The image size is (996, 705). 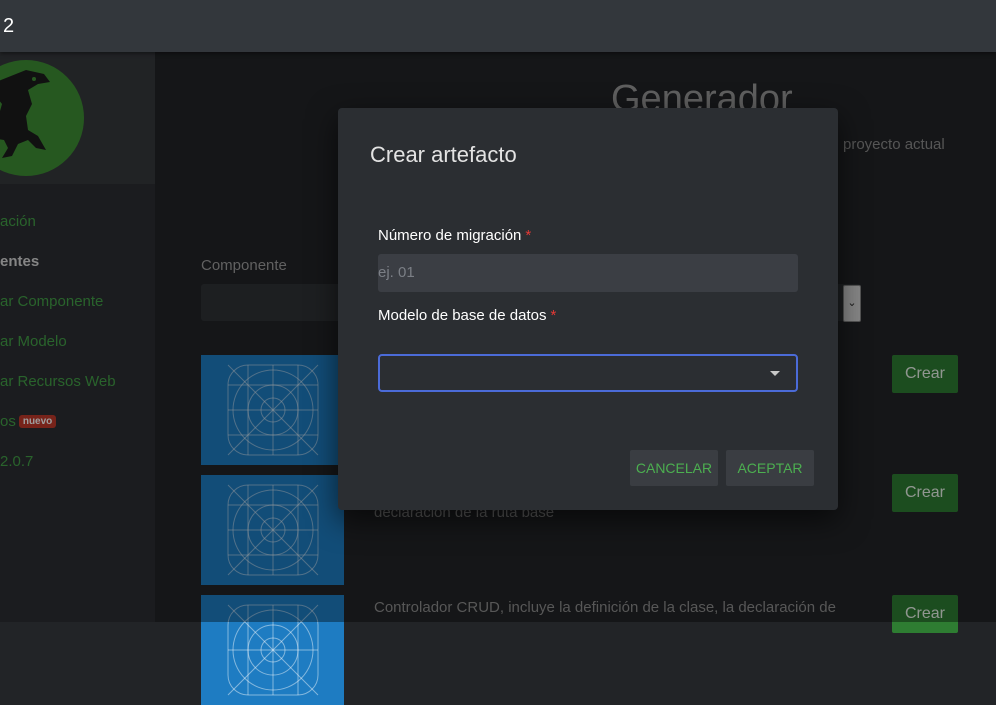 I want to click on migration-placeholder: ej. 01, so click(x=396, y=272).